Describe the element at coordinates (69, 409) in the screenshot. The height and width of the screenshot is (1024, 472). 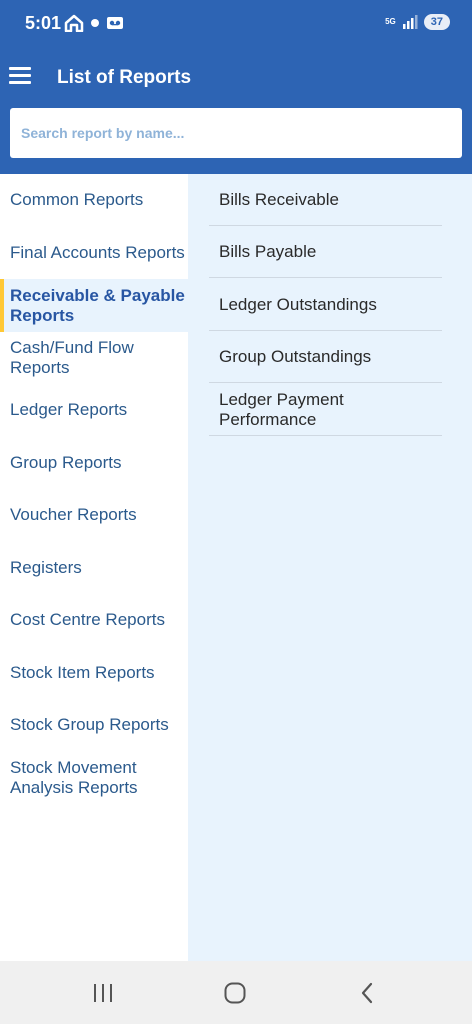
I see `sidebar-item-label: Ledger Reports` at that location.